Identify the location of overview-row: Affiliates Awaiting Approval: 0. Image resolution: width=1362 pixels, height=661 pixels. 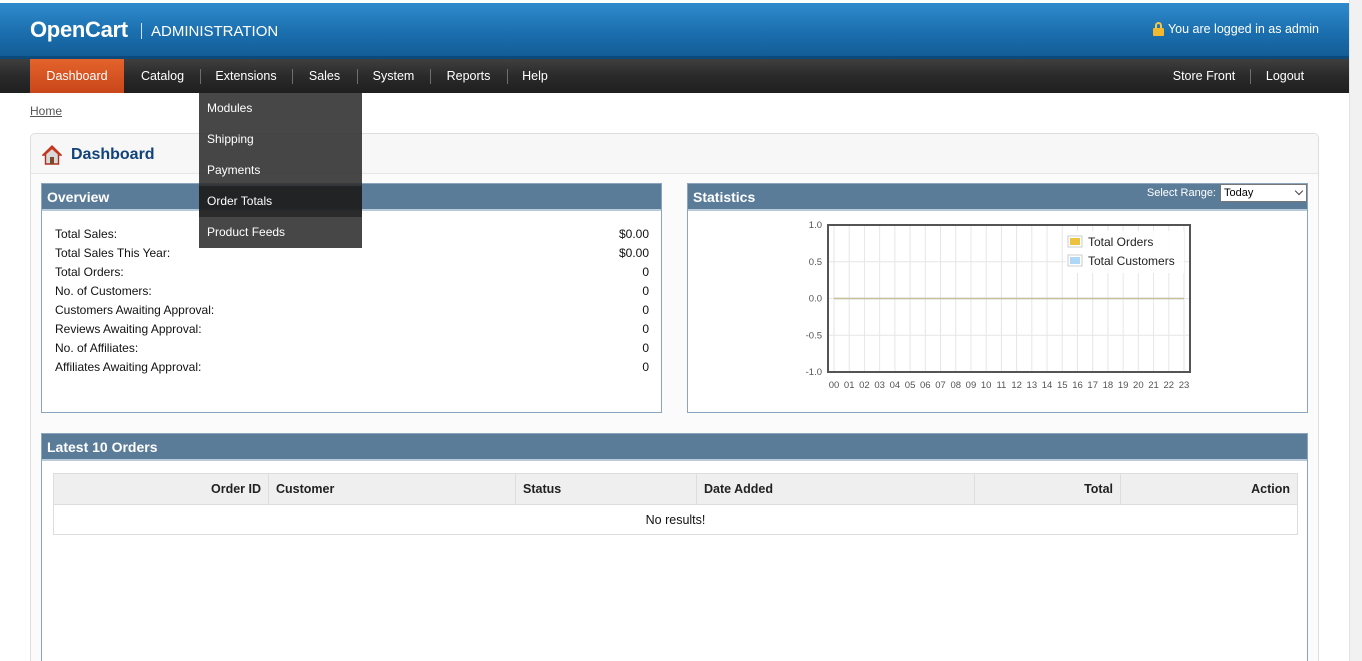
(352, 366).